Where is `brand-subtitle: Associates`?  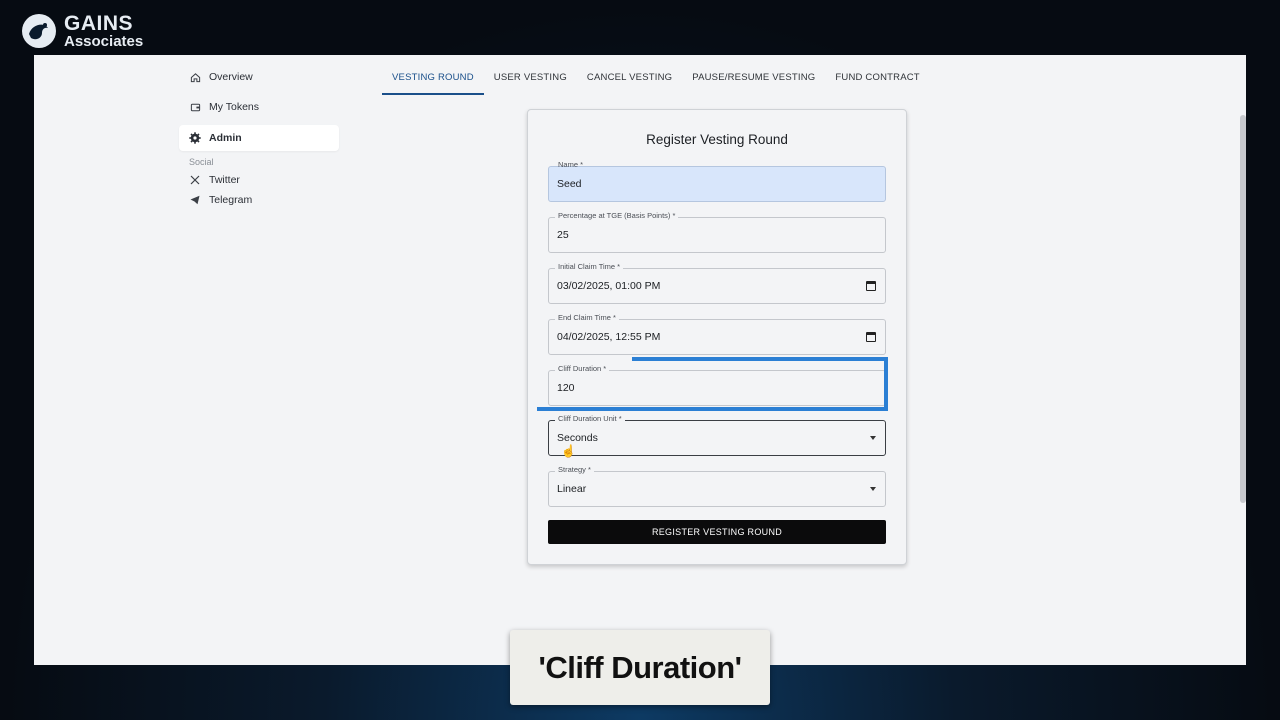
brand-subtitle: Associates is located at coordinates (104, 41).